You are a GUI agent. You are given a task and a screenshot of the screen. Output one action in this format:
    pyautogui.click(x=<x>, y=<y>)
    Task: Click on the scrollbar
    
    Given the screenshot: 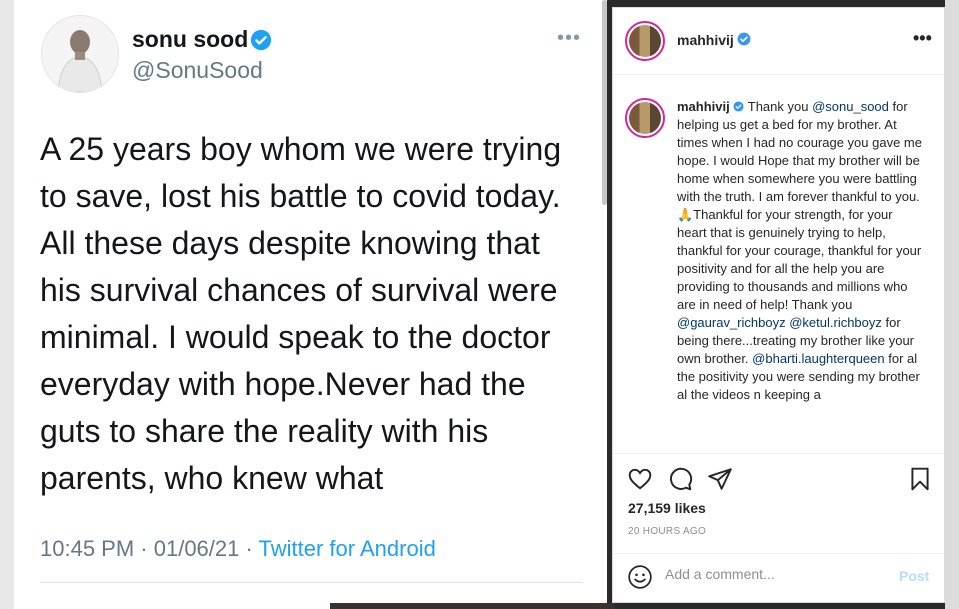 What is the action you would take?
    pyautogui.click(x=604, y=102)
    